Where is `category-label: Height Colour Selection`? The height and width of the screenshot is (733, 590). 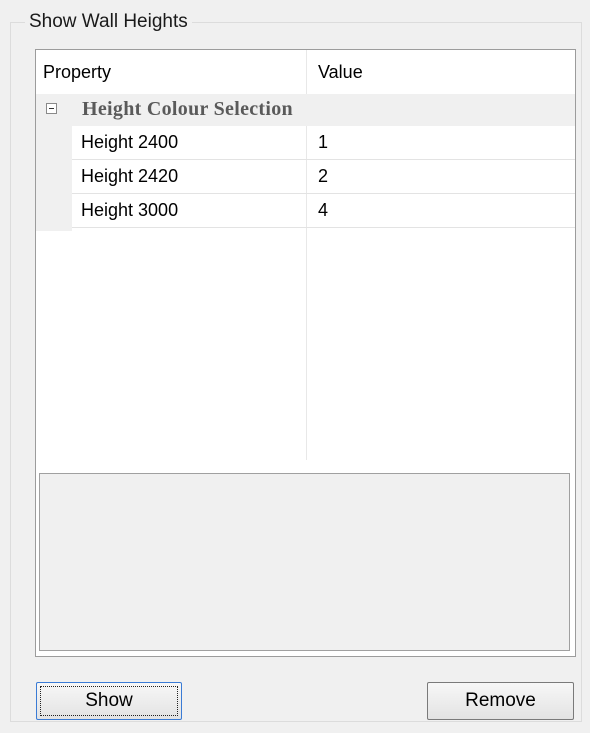 category-label: Height Colour Selection is located at coordinates (187, 109).